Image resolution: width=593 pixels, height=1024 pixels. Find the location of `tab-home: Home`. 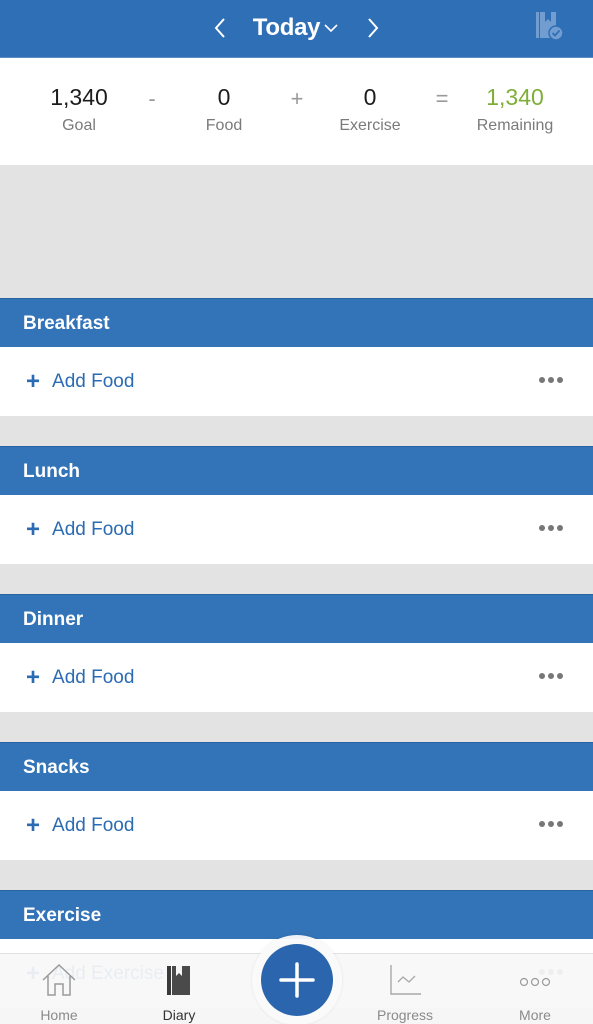

tab-home: Home is located at coordinates (59, 989).